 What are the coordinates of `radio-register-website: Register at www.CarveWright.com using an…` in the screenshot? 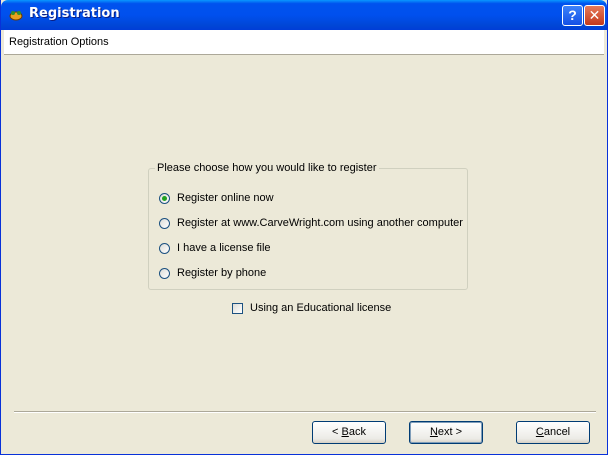 It's located at (311, 223).